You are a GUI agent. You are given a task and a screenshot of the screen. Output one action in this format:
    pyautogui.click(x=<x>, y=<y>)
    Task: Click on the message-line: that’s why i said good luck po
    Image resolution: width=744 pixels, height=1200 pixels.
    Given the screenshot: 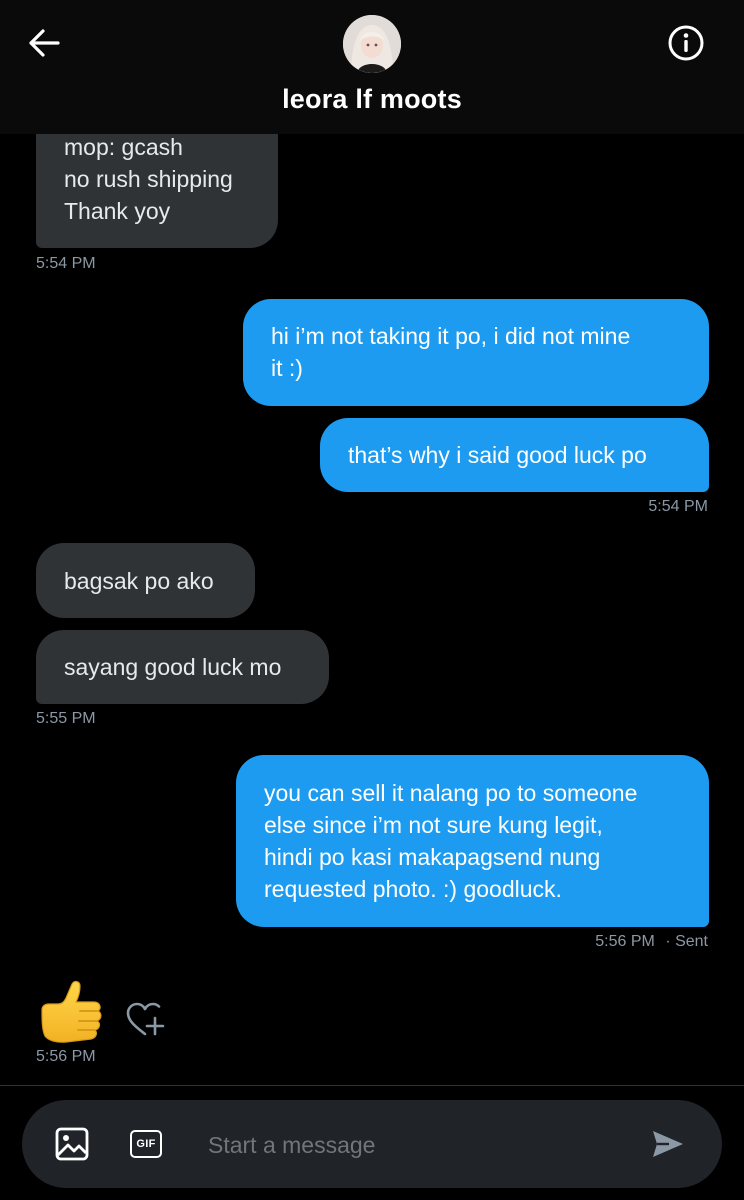 What is the action you would take?
    pyautogui.click(x=497, y=455)
    